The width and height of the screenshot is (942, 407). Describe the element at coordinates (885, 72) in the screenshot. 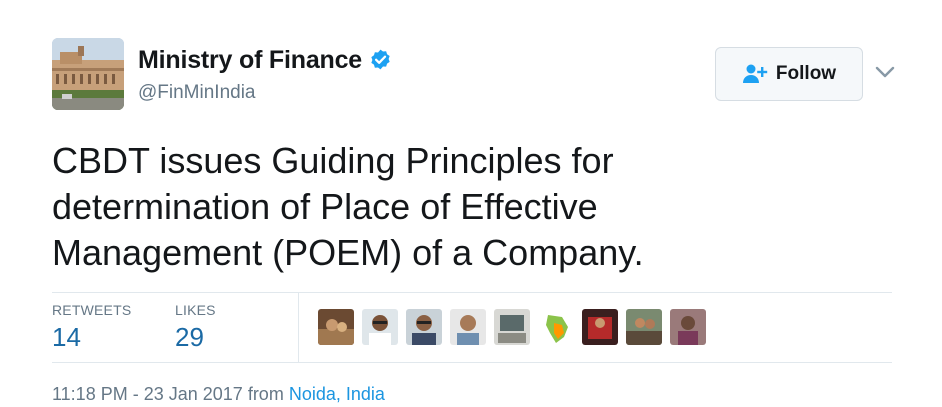

I see `chevron-down-icon` at that location.